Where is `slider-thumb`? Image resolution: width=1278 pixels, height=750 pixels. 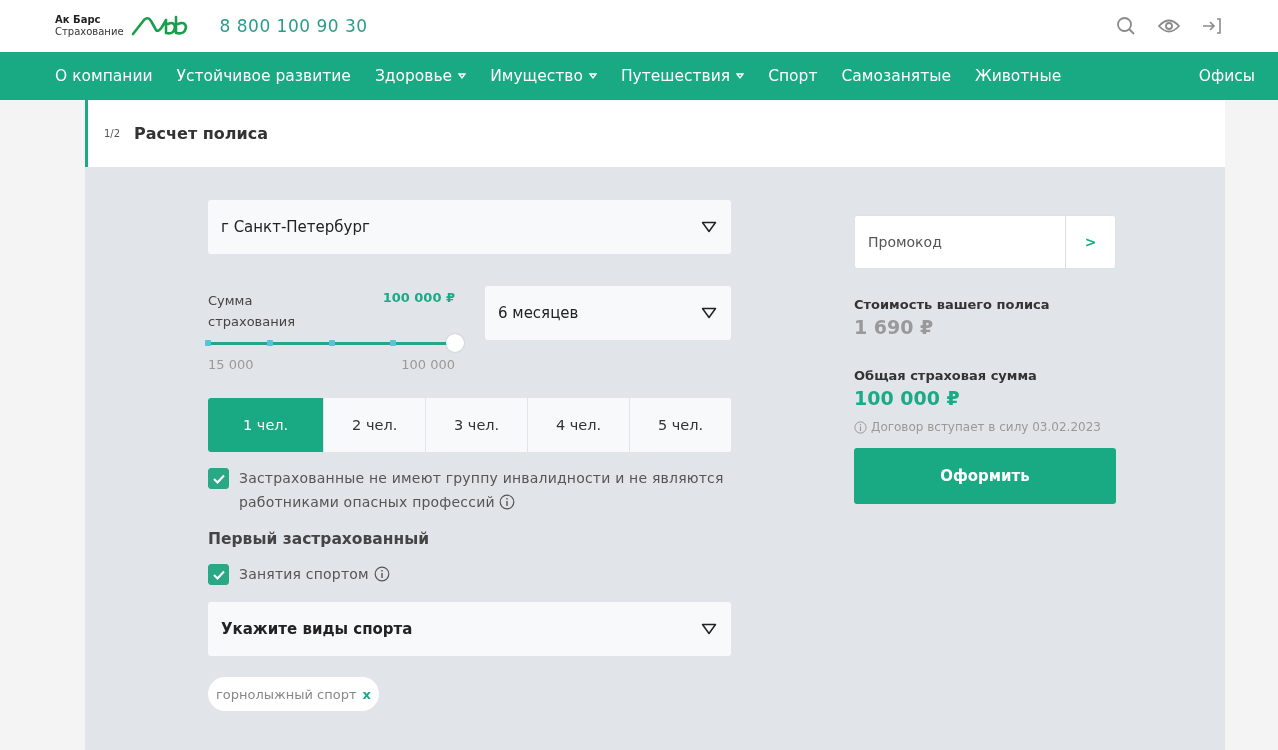 slider-thumb is located at coordinates (455, 343).